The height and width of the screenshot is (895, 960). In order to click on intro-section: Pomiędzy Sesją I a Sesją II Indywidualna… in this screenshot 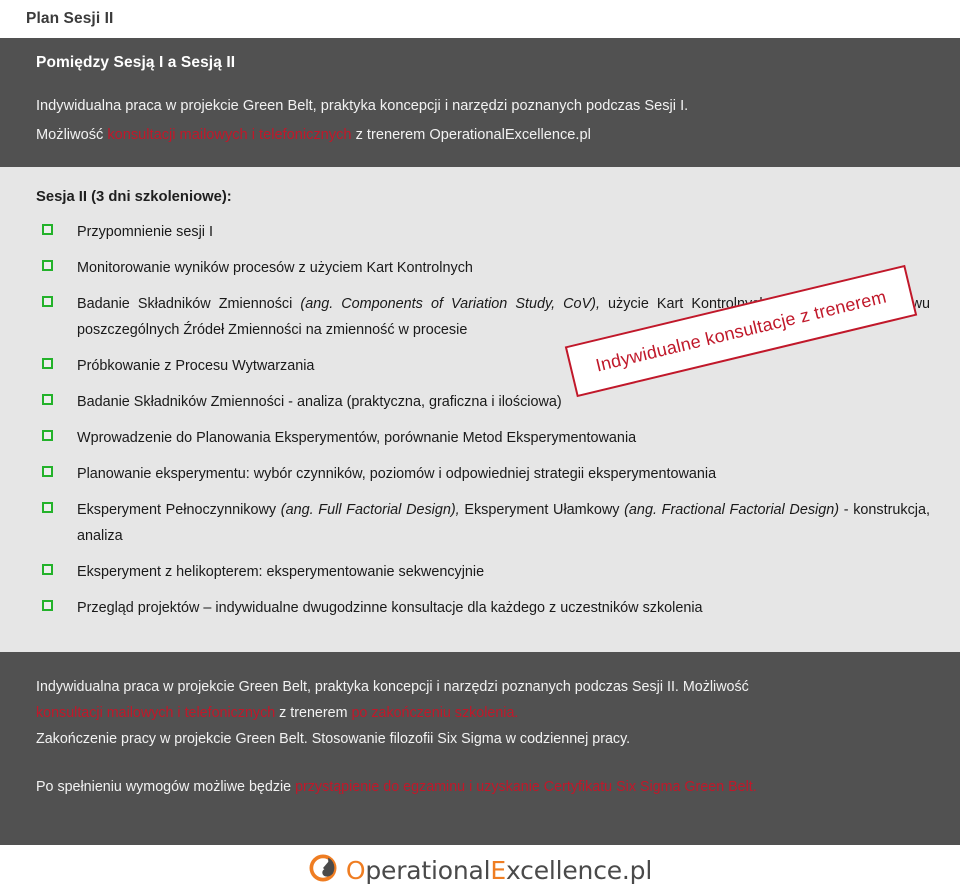, I will do `click(480, 102)`.